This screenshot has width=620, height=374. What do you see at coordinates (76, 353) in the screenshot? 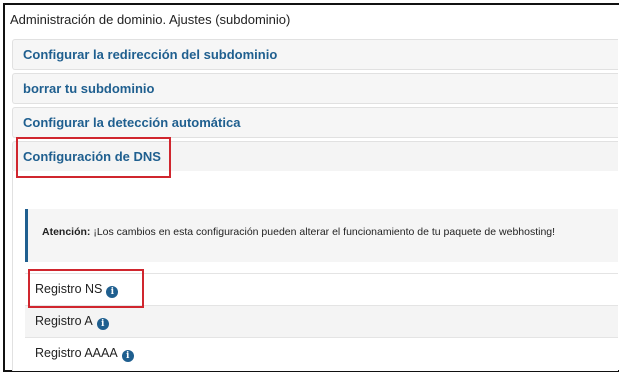
I see `record-label: Registro AAAA` at bounding box center [76, 353].